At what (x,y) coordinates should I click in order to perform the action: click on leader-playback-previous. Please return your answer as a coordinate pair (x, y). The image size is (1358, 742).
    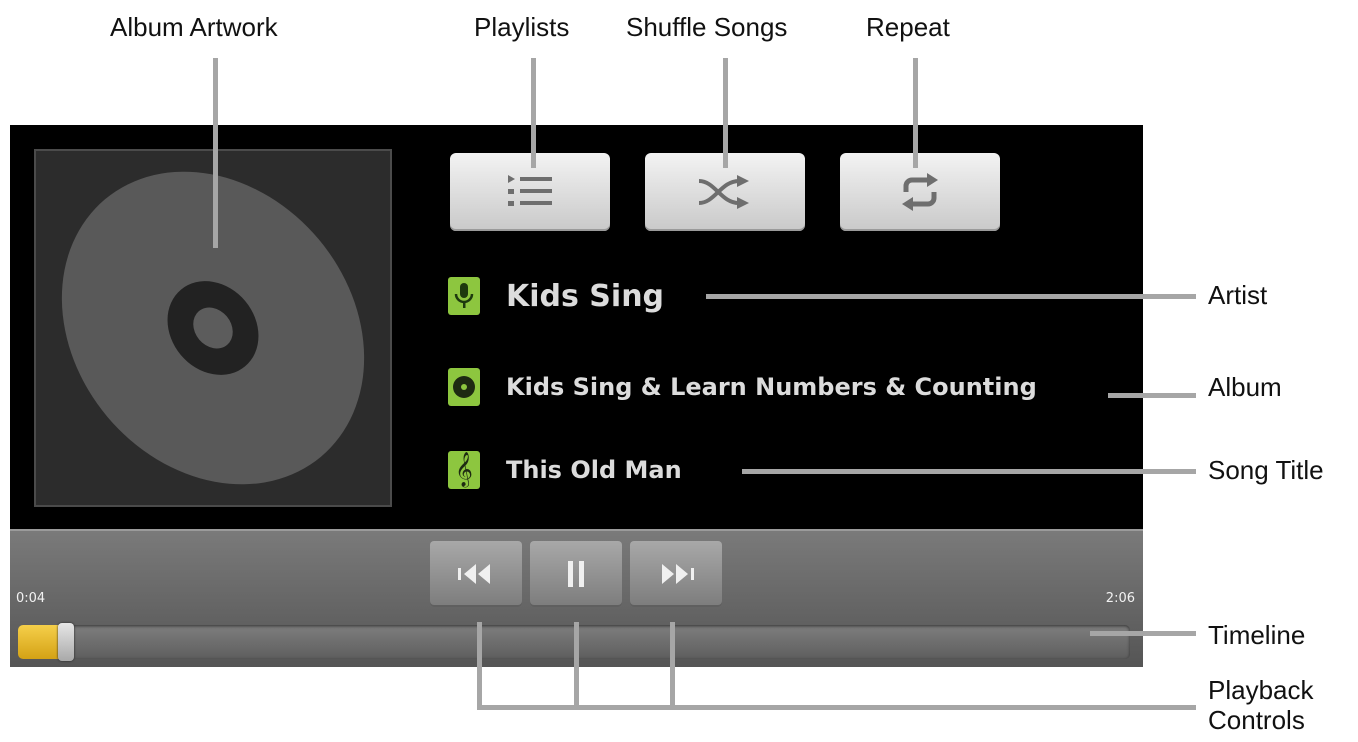
    Looking at the image, I should click on (479, 666).